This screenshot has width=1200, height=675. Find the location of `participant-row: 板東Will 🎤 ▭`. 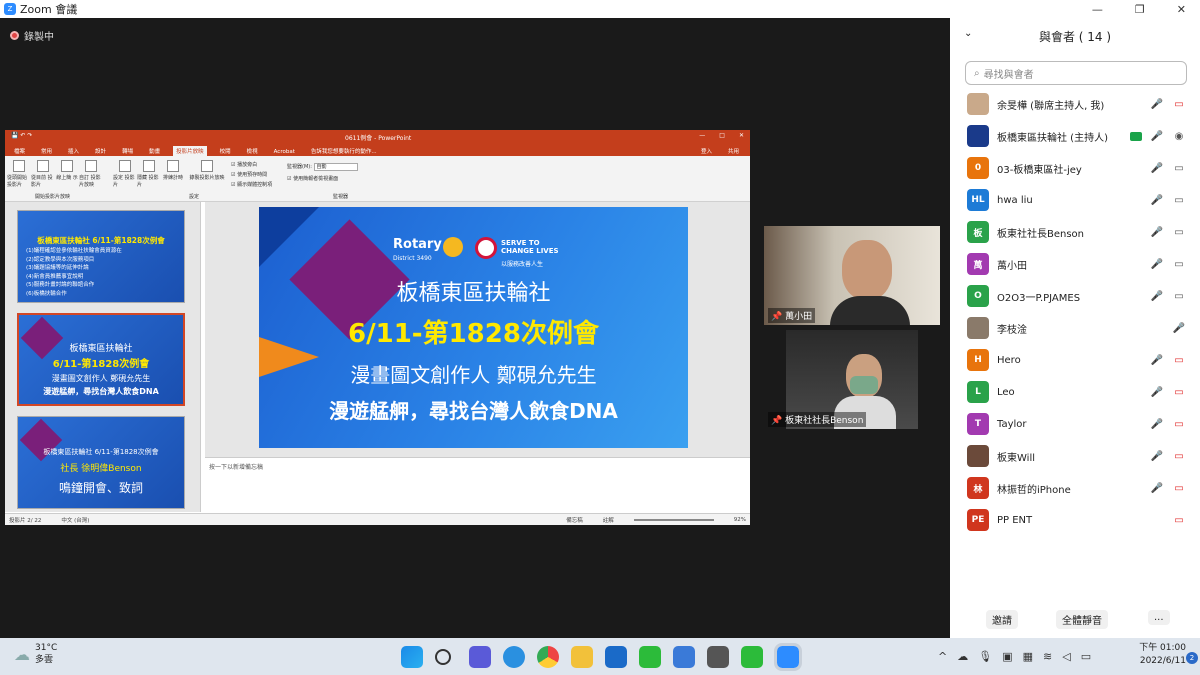

participant-row: 板東Will 🎤 ▭ is located at coordinates (1075, 456).